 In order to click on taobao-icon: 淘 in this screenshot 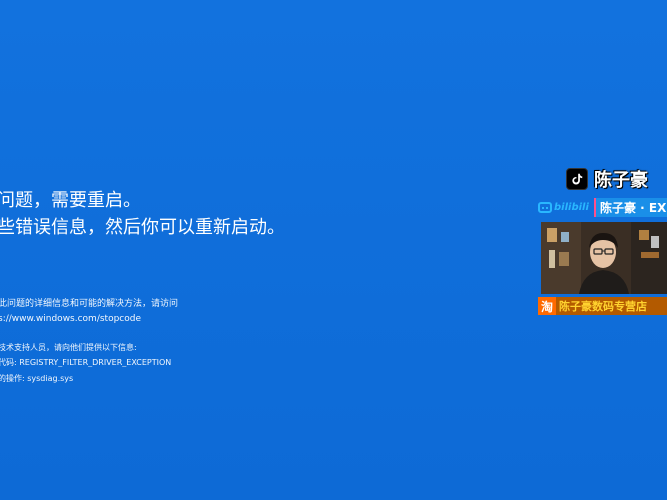, I will do `click(547, 306)`.